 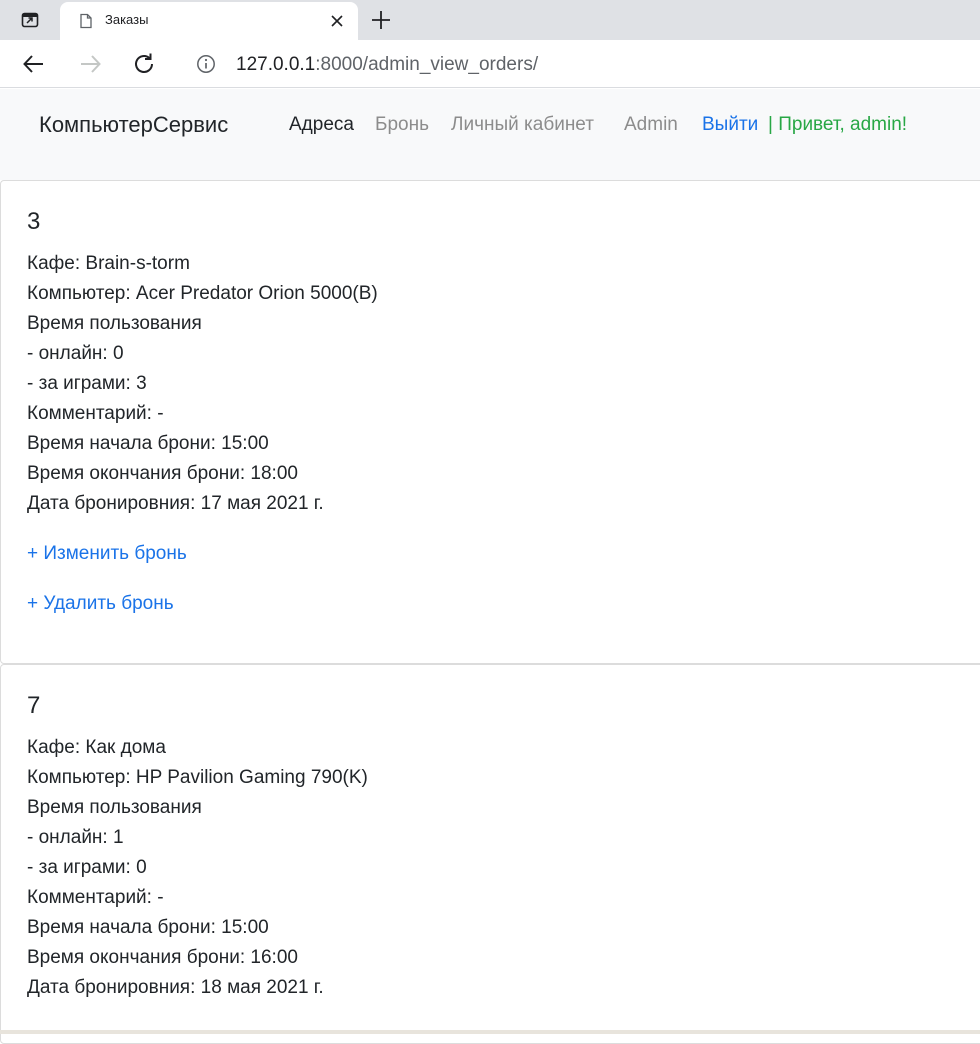 What do you see at coordinates (522, 125) in the screenshot?
I see `nav-link-account: Личный кабинет` at bounding box center [522, 125].